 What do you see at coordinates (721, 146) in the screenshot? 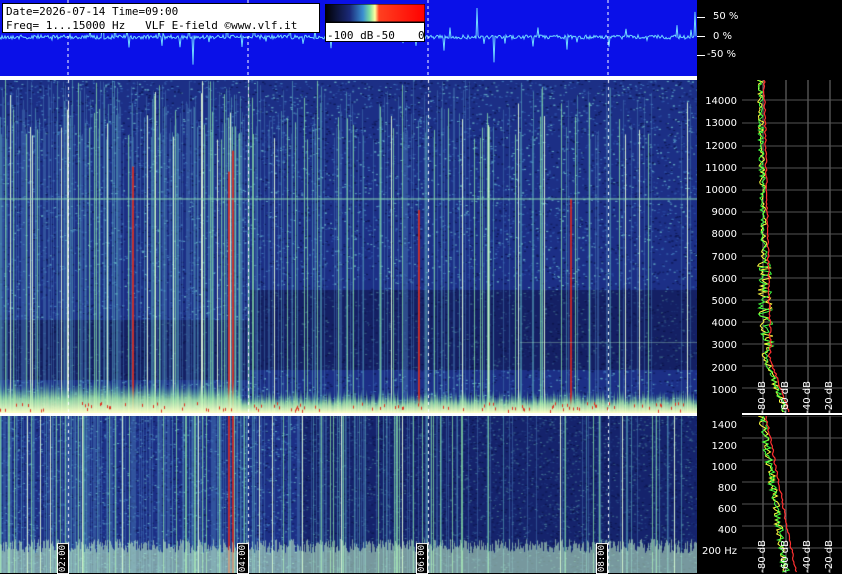
I see `freq-tick-label: 12000` at bounding box center [721, 146].